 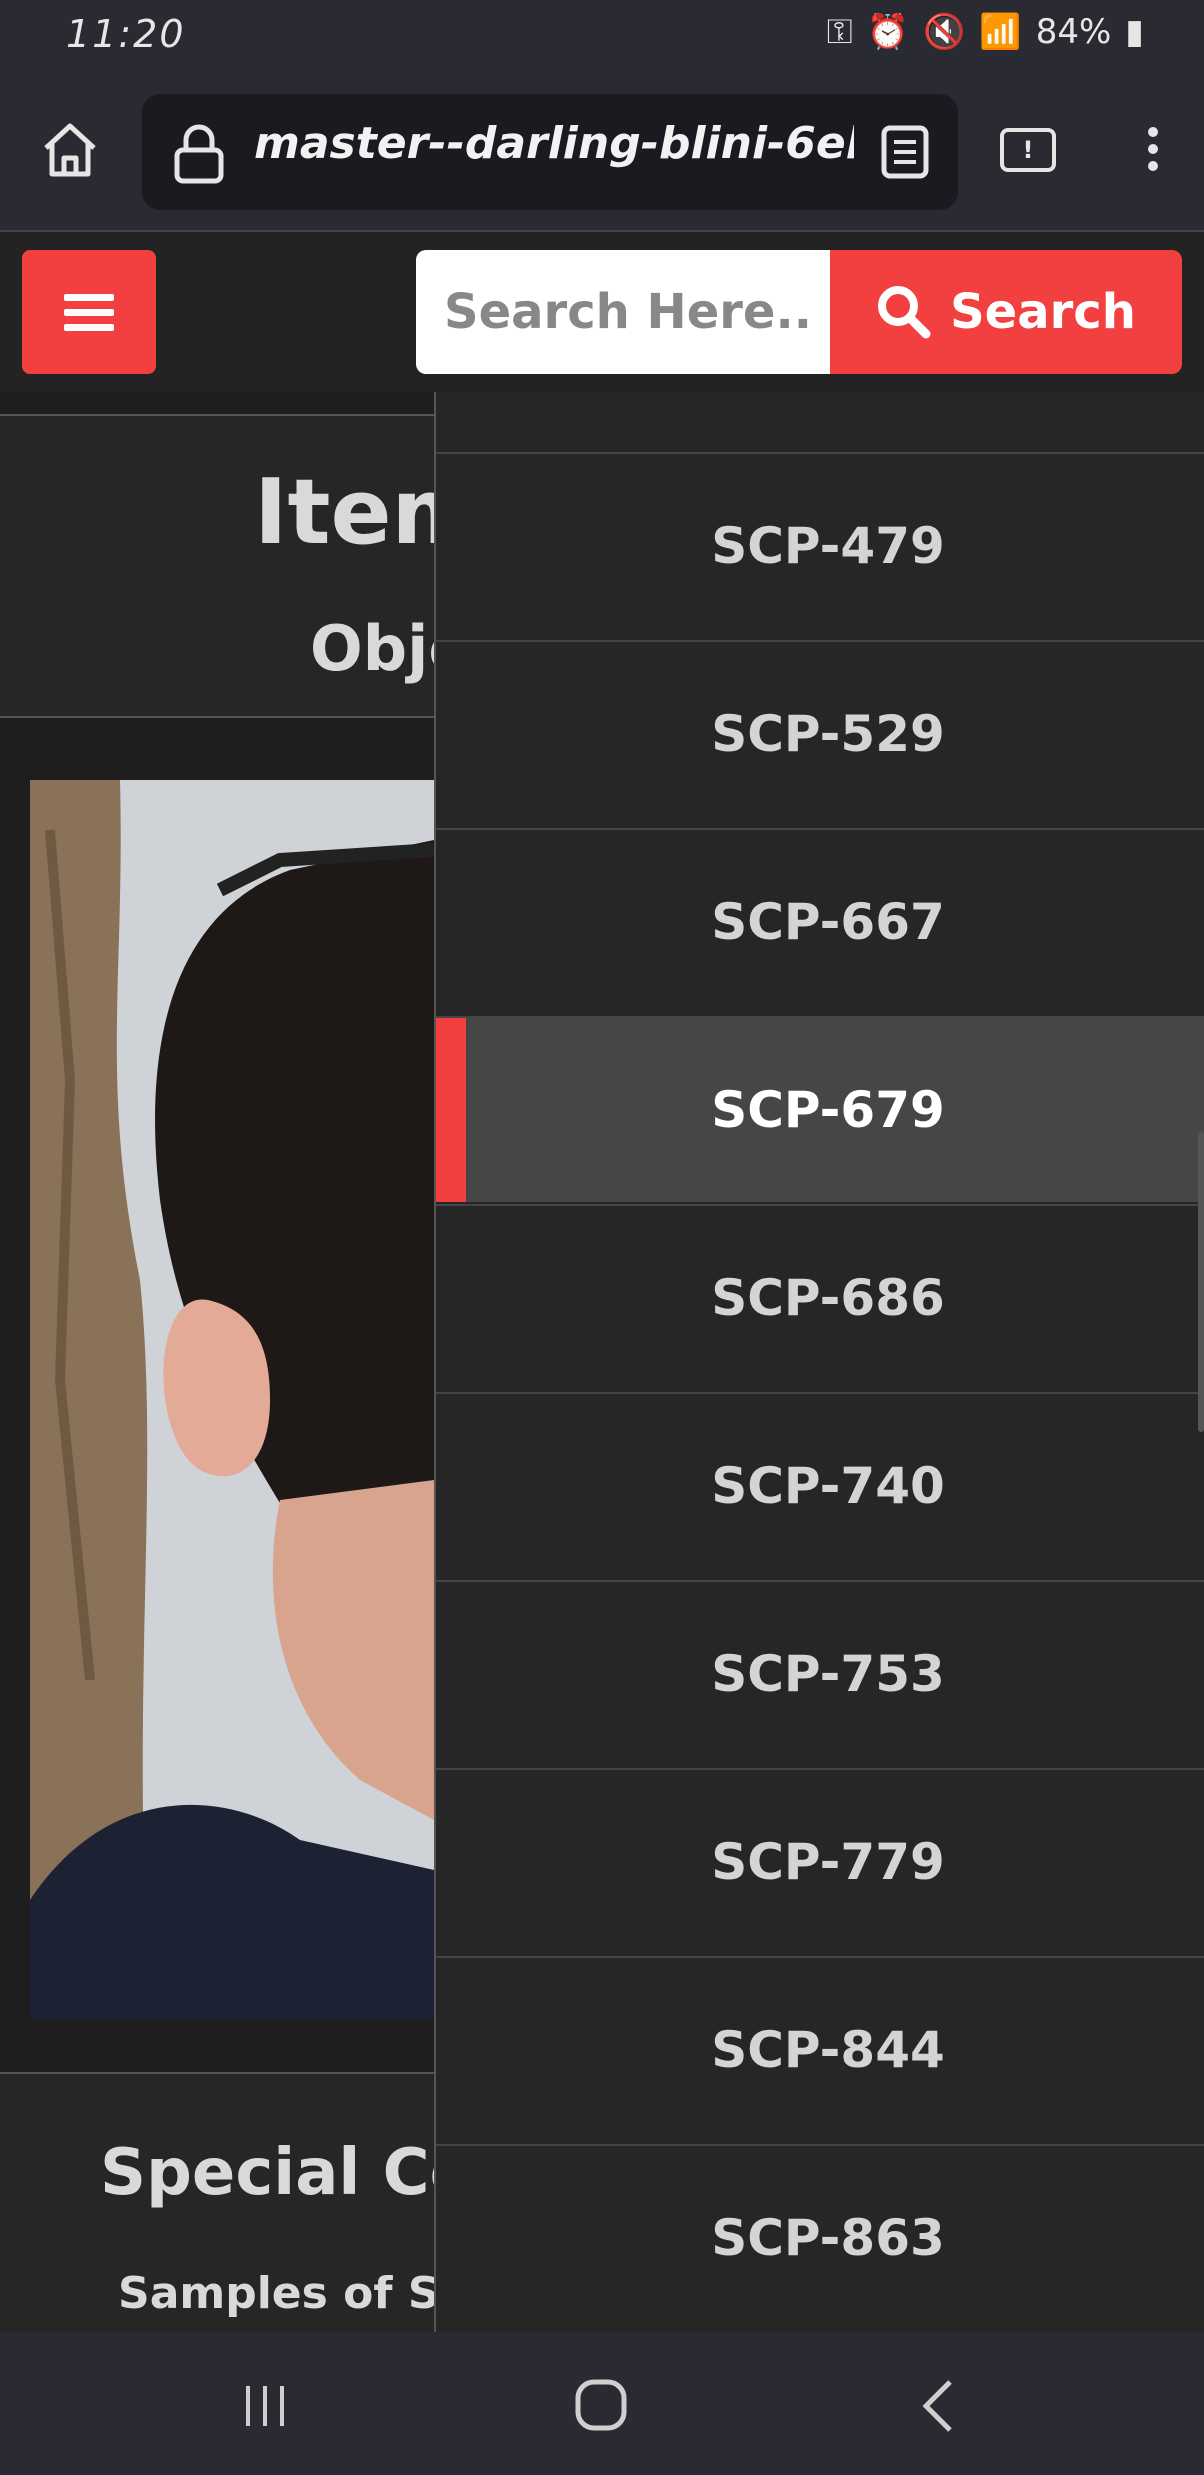 What do you see at coordinates (888, 32) in the screenshot?
I see `alarm-icon: ⏰` at bounding box center [888, 32].